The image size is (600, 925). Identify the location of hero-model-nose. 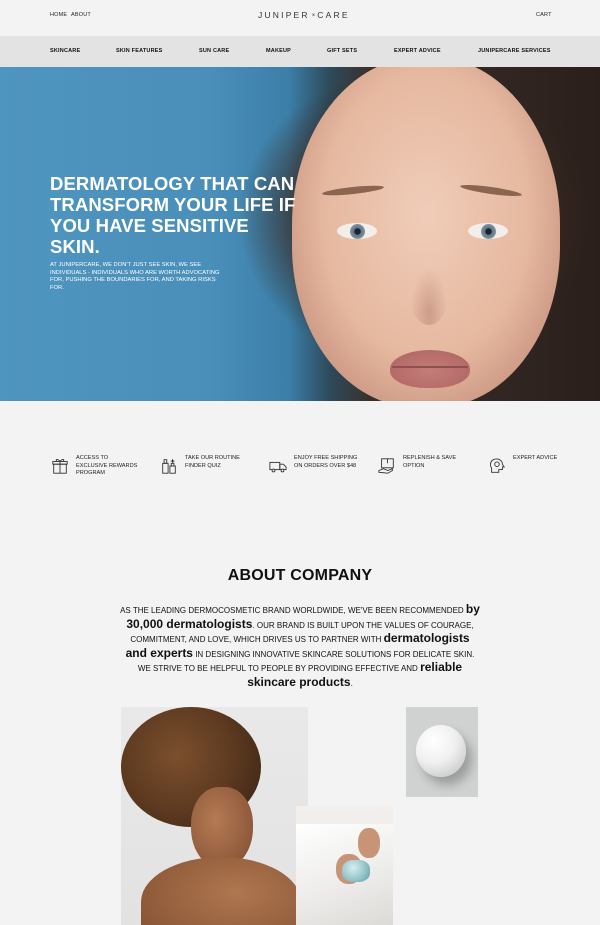
(429, 296).